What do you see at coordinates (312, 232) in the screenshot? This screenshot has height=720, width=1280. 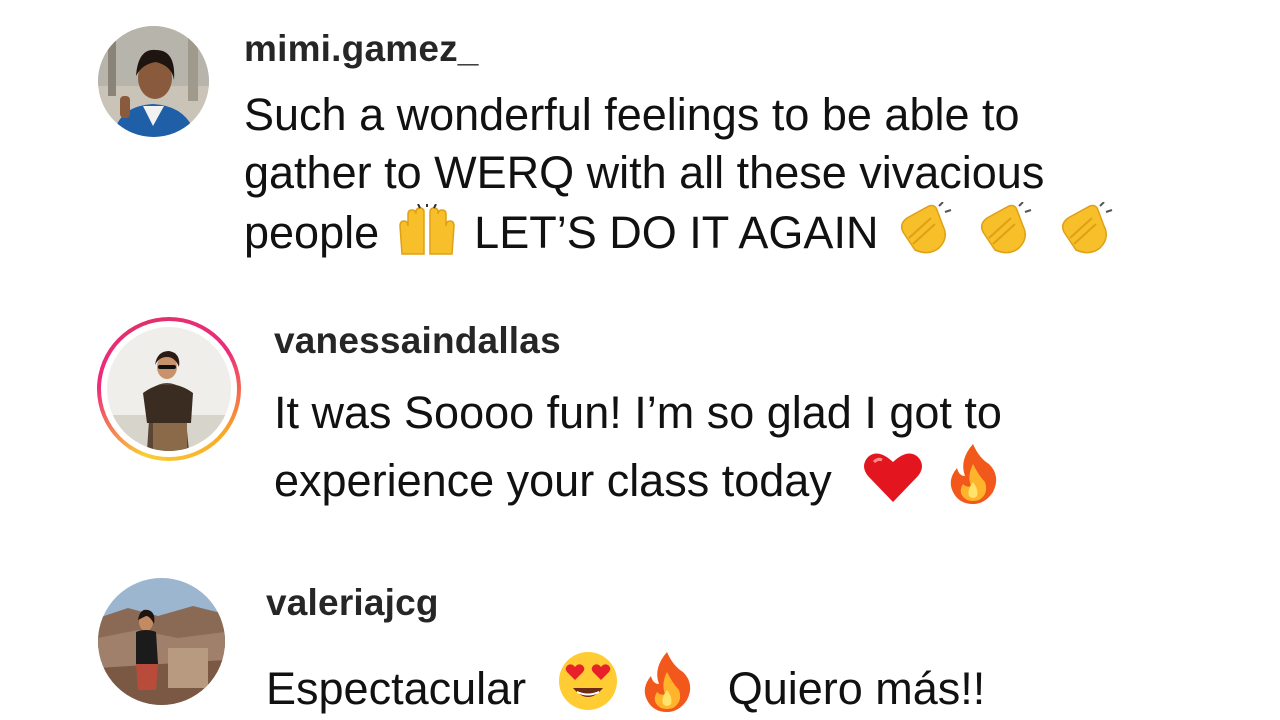 I see `comment-text-segment: people` at bounding box center [312, 232].